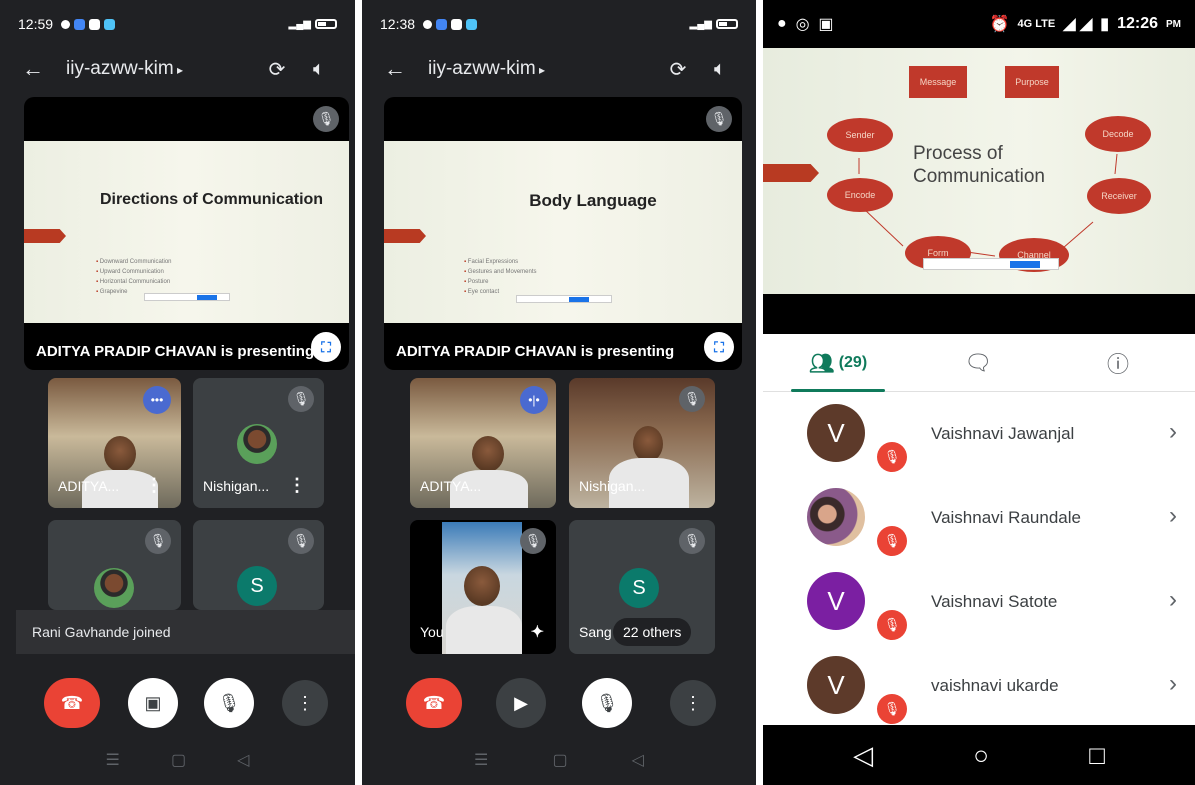  What do you see at coordinates (821, 363) in the screenshot?
I see `people-icon: 👥︎` at bounding box center [821, 363].